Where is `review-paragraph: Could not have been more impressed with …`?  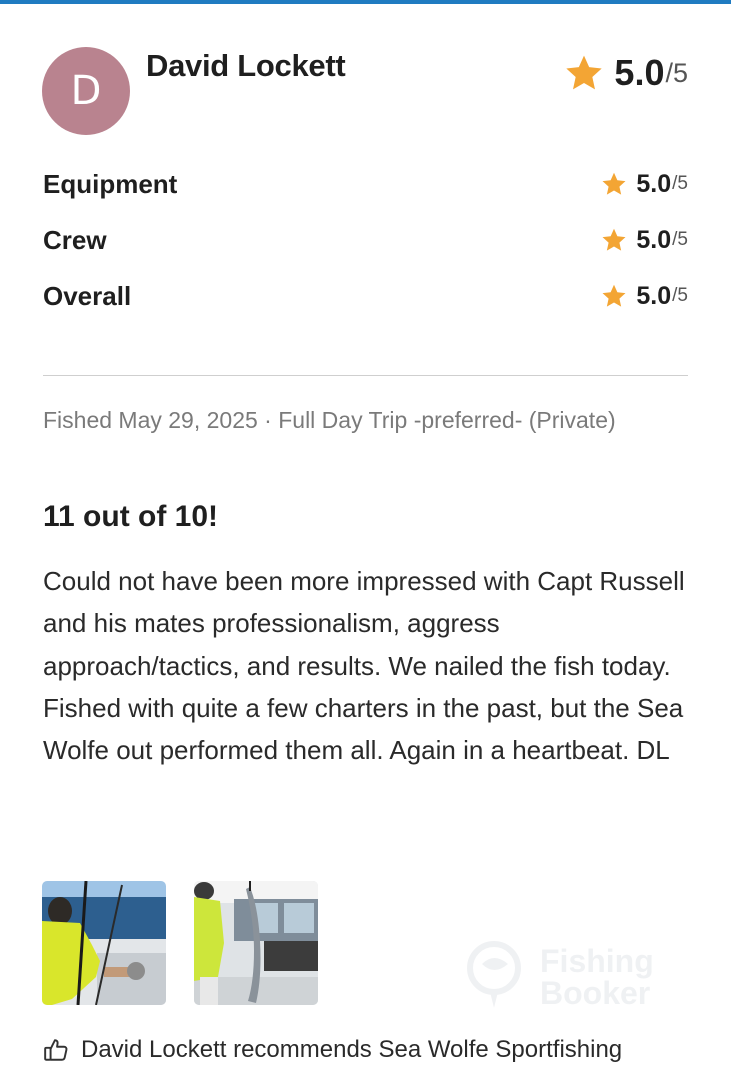 review-paragraph: Could not have been more impressed with … is located at coordinates (364, 623).